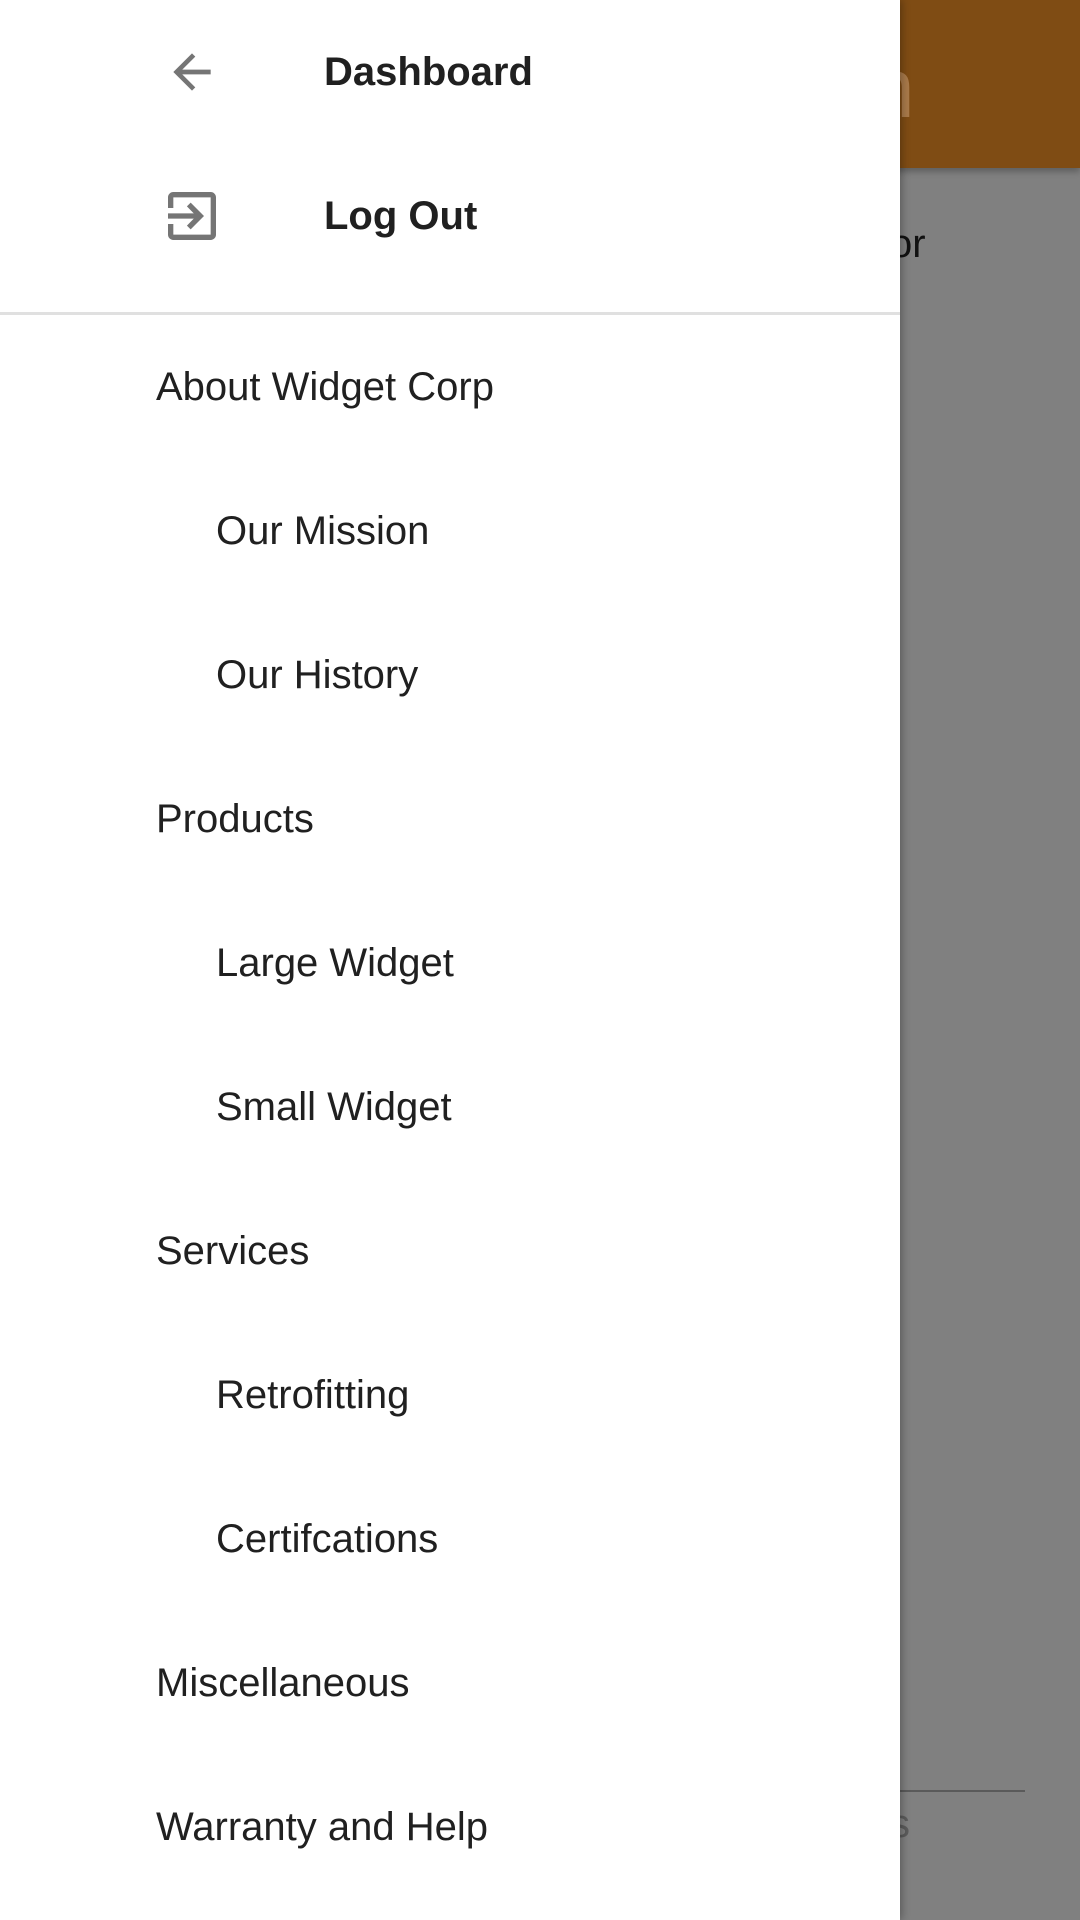 This screenshot has height=1920, width=1080. What do you see at coordinates (450, 675) in the screenshot?
I see `menu-item-our-history: Our History` at bounding box center [450, 675].